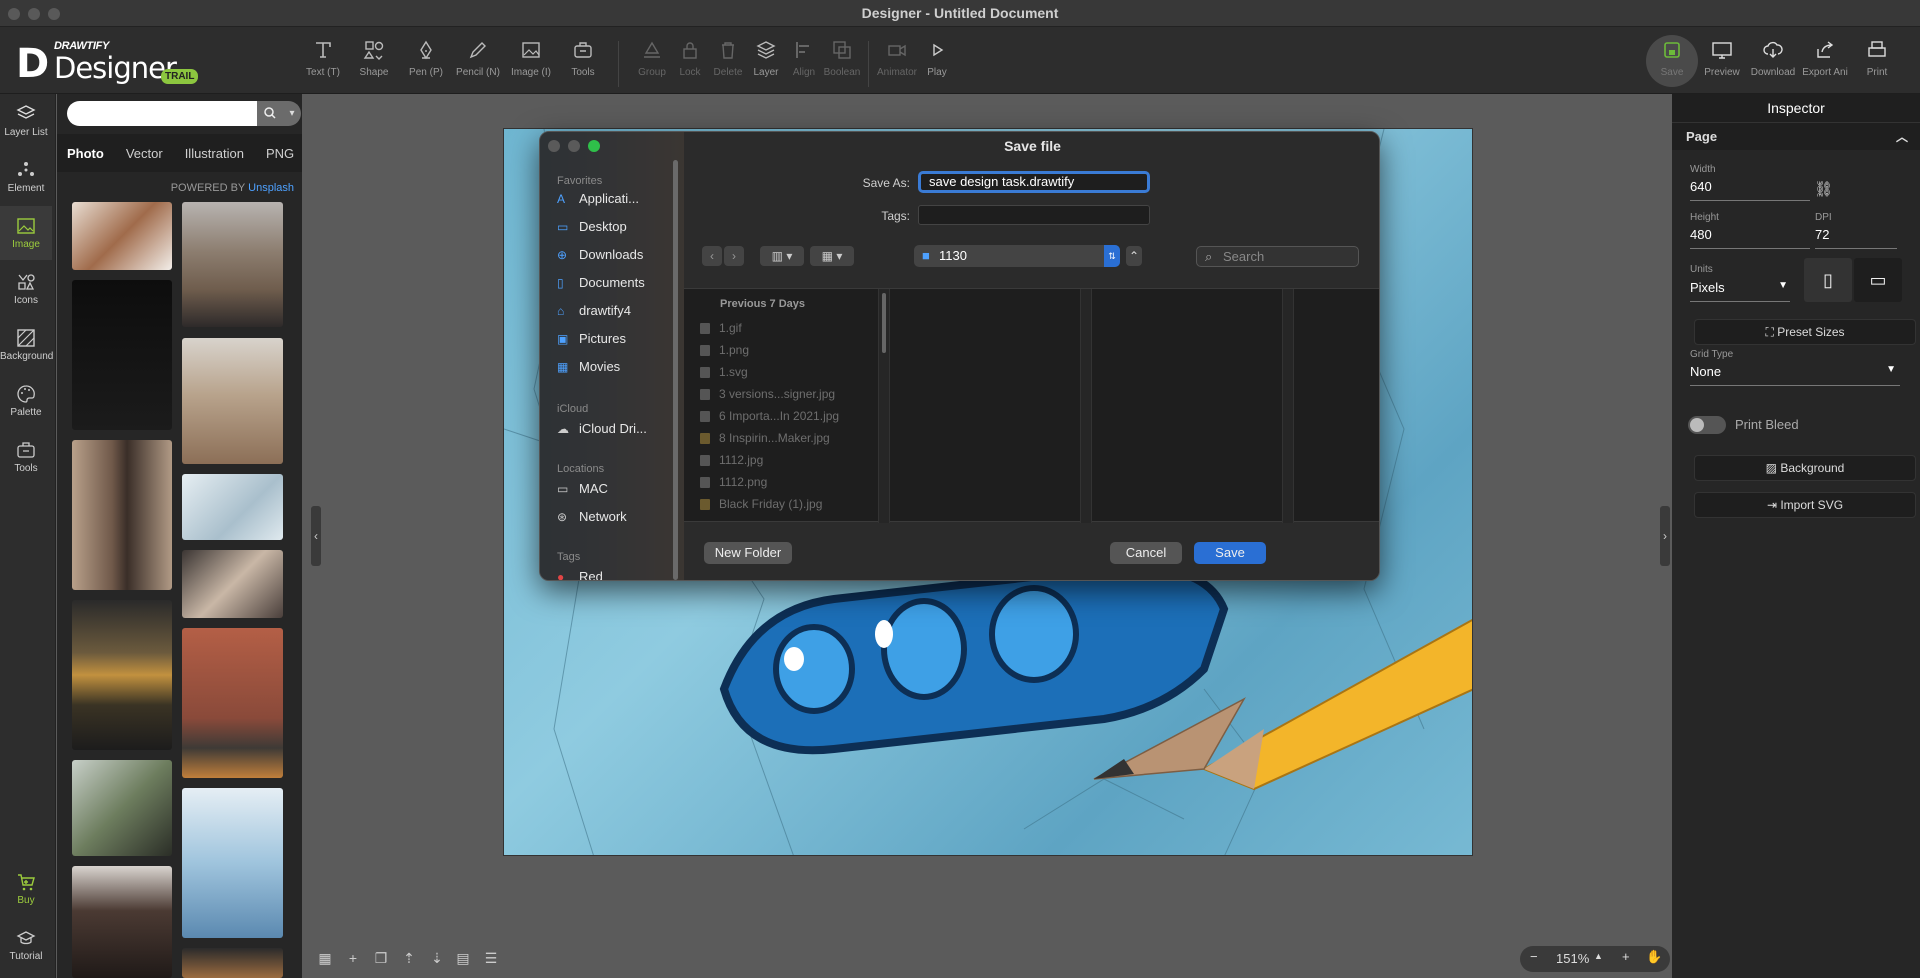 Image resolution: width=1920 pixels, height=978 pixels. I want to click on zoom-out-button: −, so click(1534, 956).